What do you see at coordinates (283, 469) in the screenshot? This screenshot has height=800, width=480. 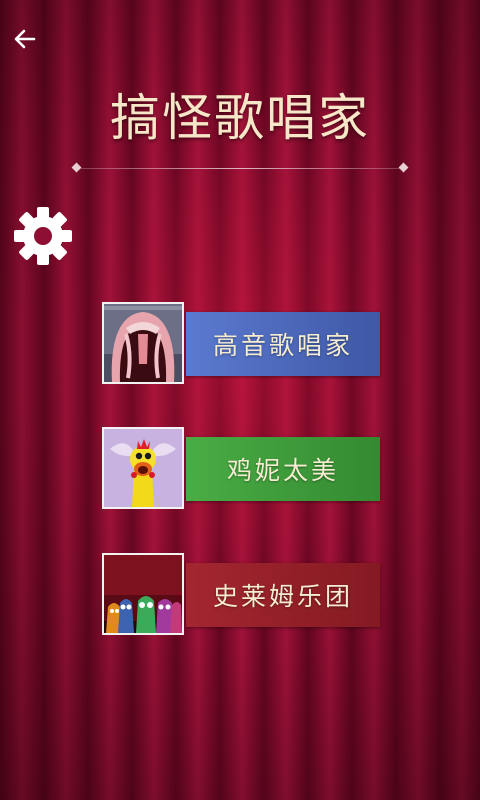 I see `menu-item-label: 鸡妮太美` at bounding box center [283, 469].